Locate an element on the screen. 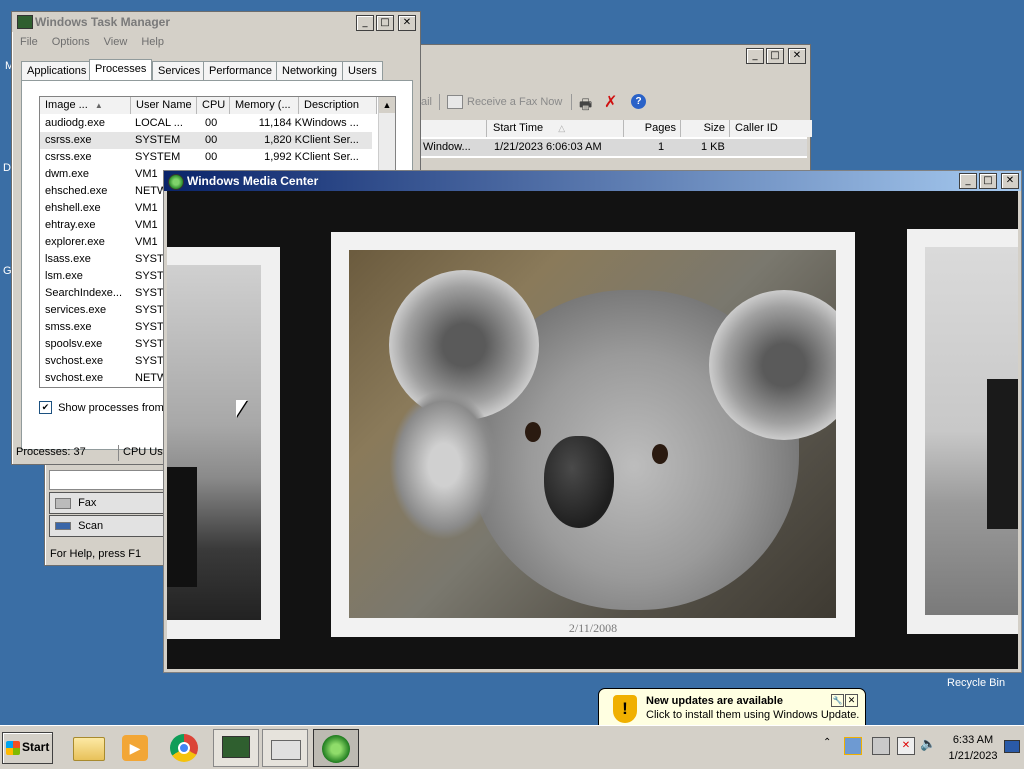  tab-applications: Applications is located at coordinates (57, 70).